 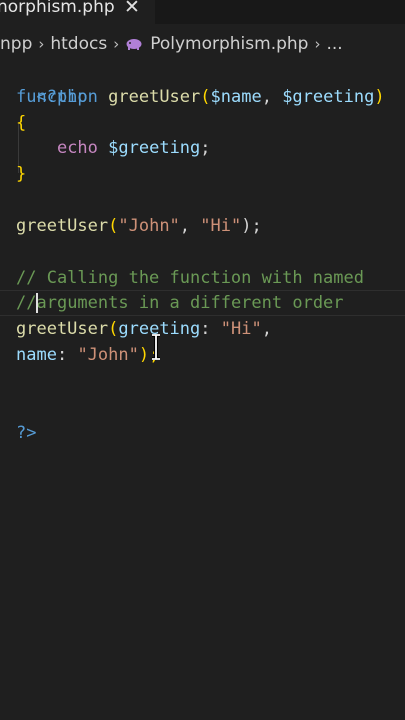 I want to click on code-line-12: name: "John");, so click(x=87, y=355).